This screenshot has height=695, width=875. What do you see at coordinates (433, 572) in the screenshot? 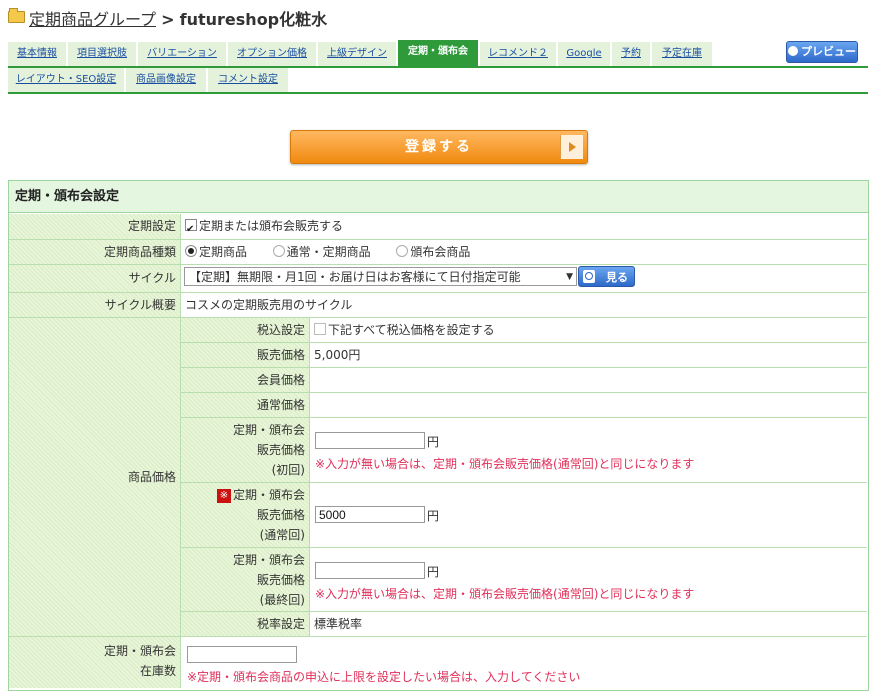
I see `final-price-unit: 円` at bounding box center [433, 572].